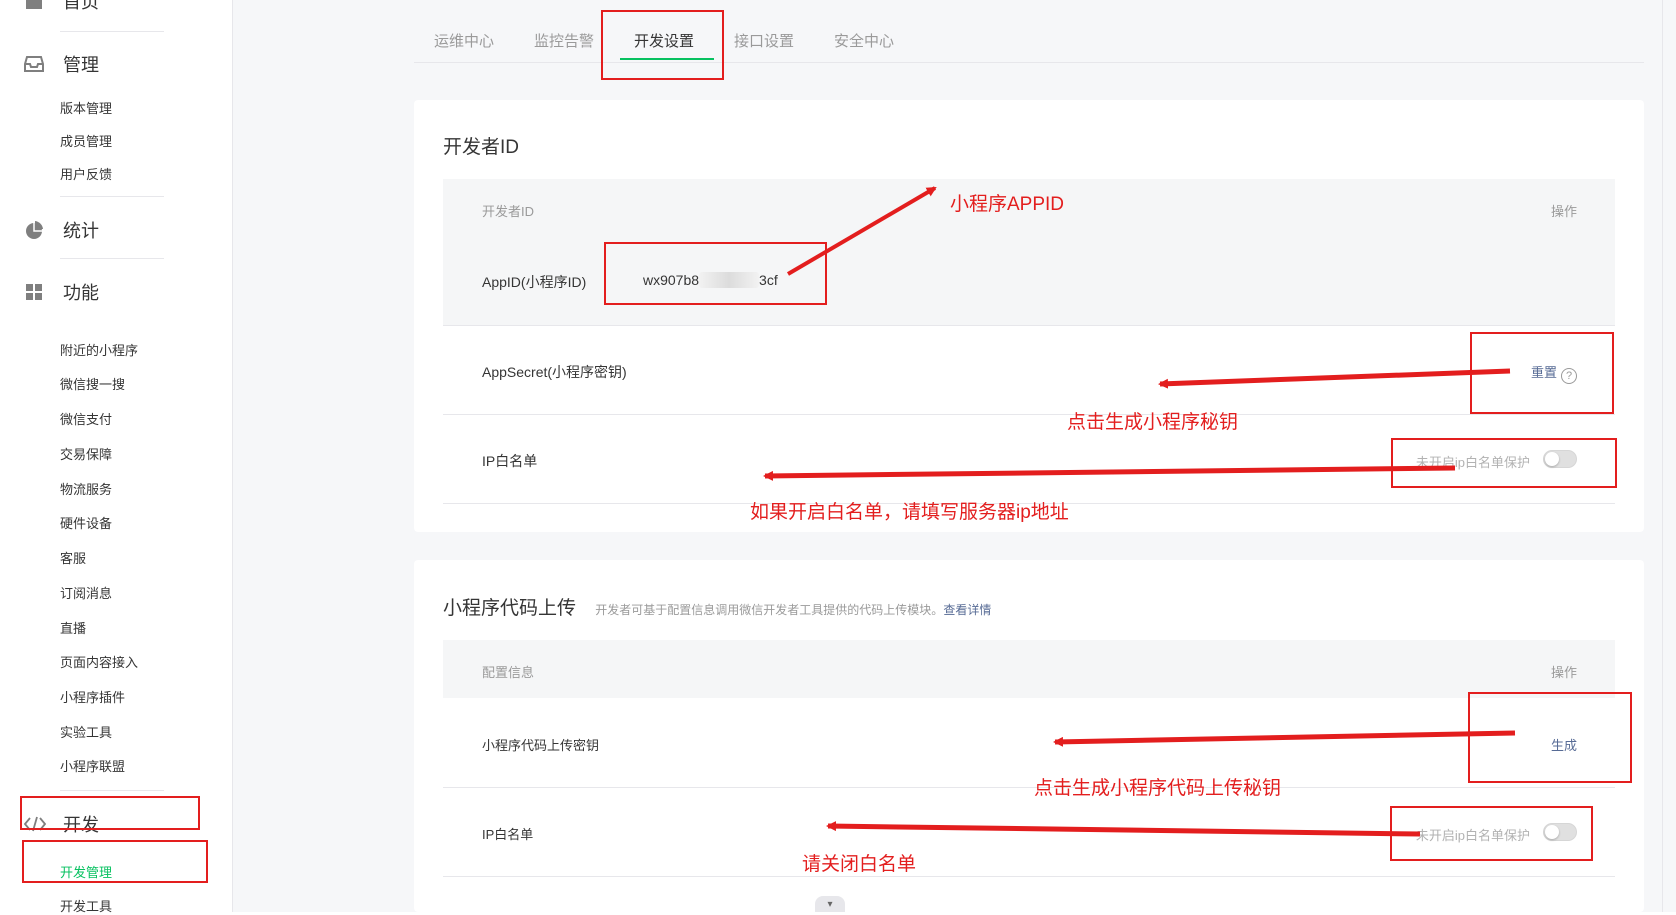 This screenshot has height=915, width=1676. What do you see at coordinates (86, 522) in the screenshot?
I see `sidebar-item-hardware: 硬件设备` at bounding box center [86, 522].